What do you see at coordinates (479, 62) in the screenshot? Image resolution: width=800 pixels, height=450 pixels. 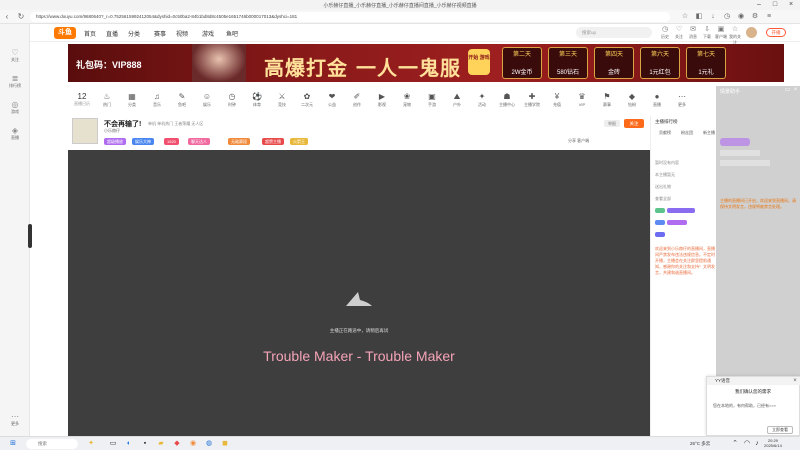 I see `banner-start-button: 开始 游戏` at bounding box center [479, 62].